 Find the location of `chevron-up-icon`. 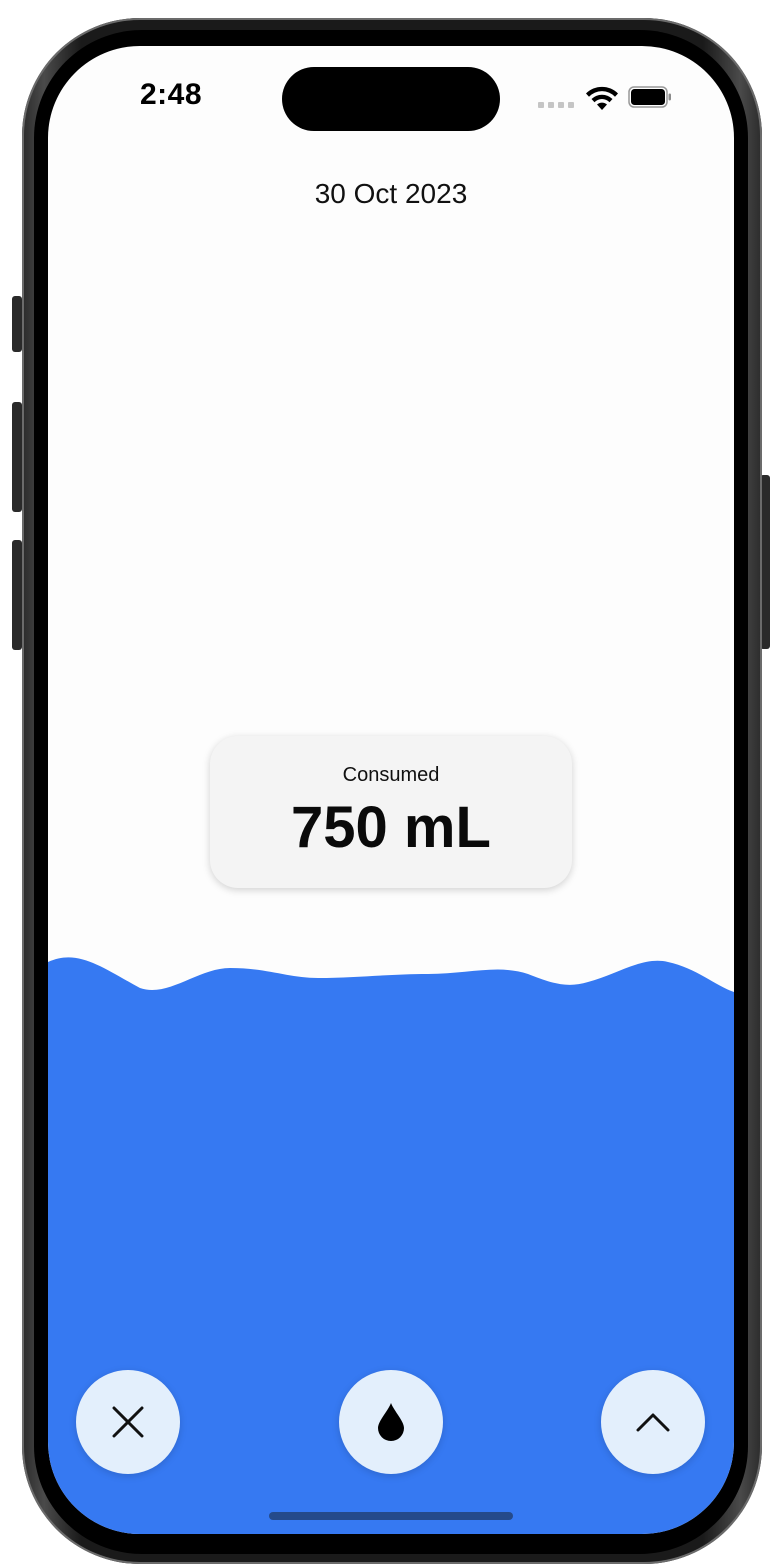

chevron-up-icon is located at coordinates (653, 1422).